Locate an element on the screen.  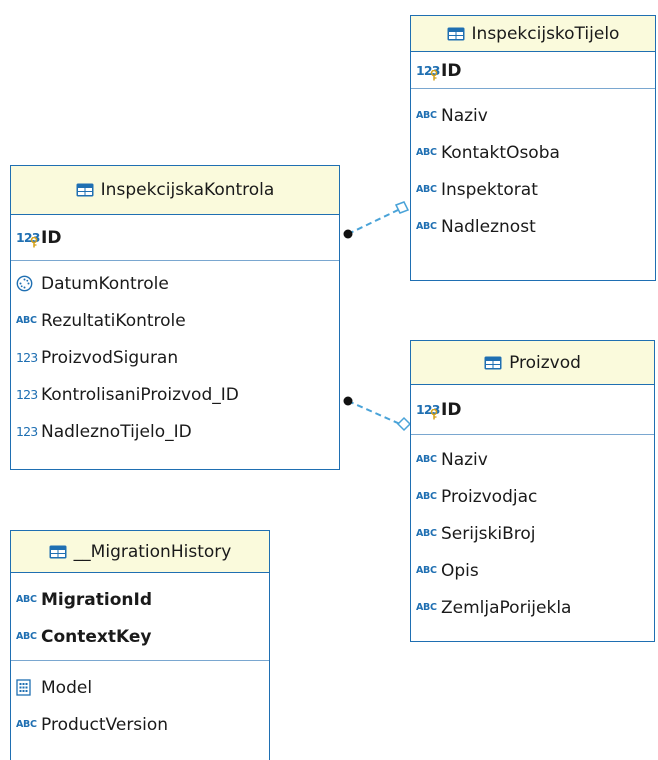
column-name: Inspektorat is located at coordinates (489, 189).